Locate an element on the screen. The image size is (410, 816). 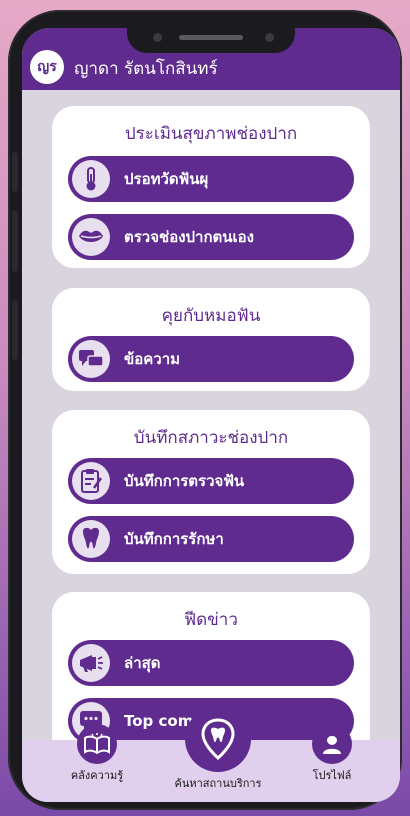
volume-down-button is located at coordinates (15, 241).